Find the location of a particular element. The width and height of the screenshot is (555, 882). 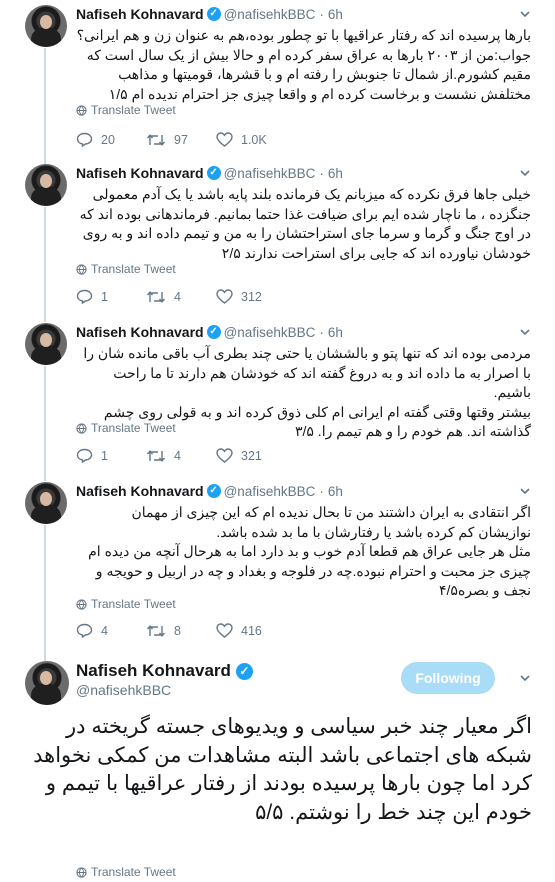

reply-count: 4 is located at coordinates (104, 630).